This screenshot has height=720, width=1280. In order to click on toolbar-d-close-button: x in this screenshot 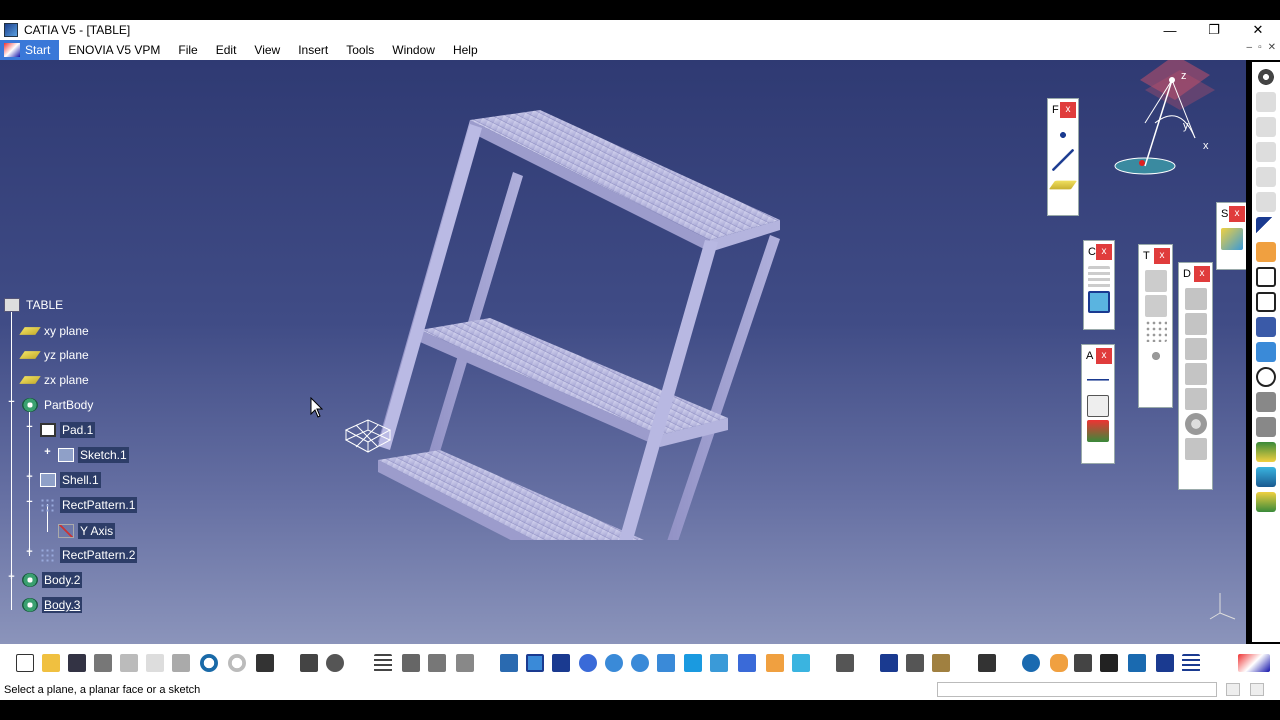, I will do `click(1202, 274)`.